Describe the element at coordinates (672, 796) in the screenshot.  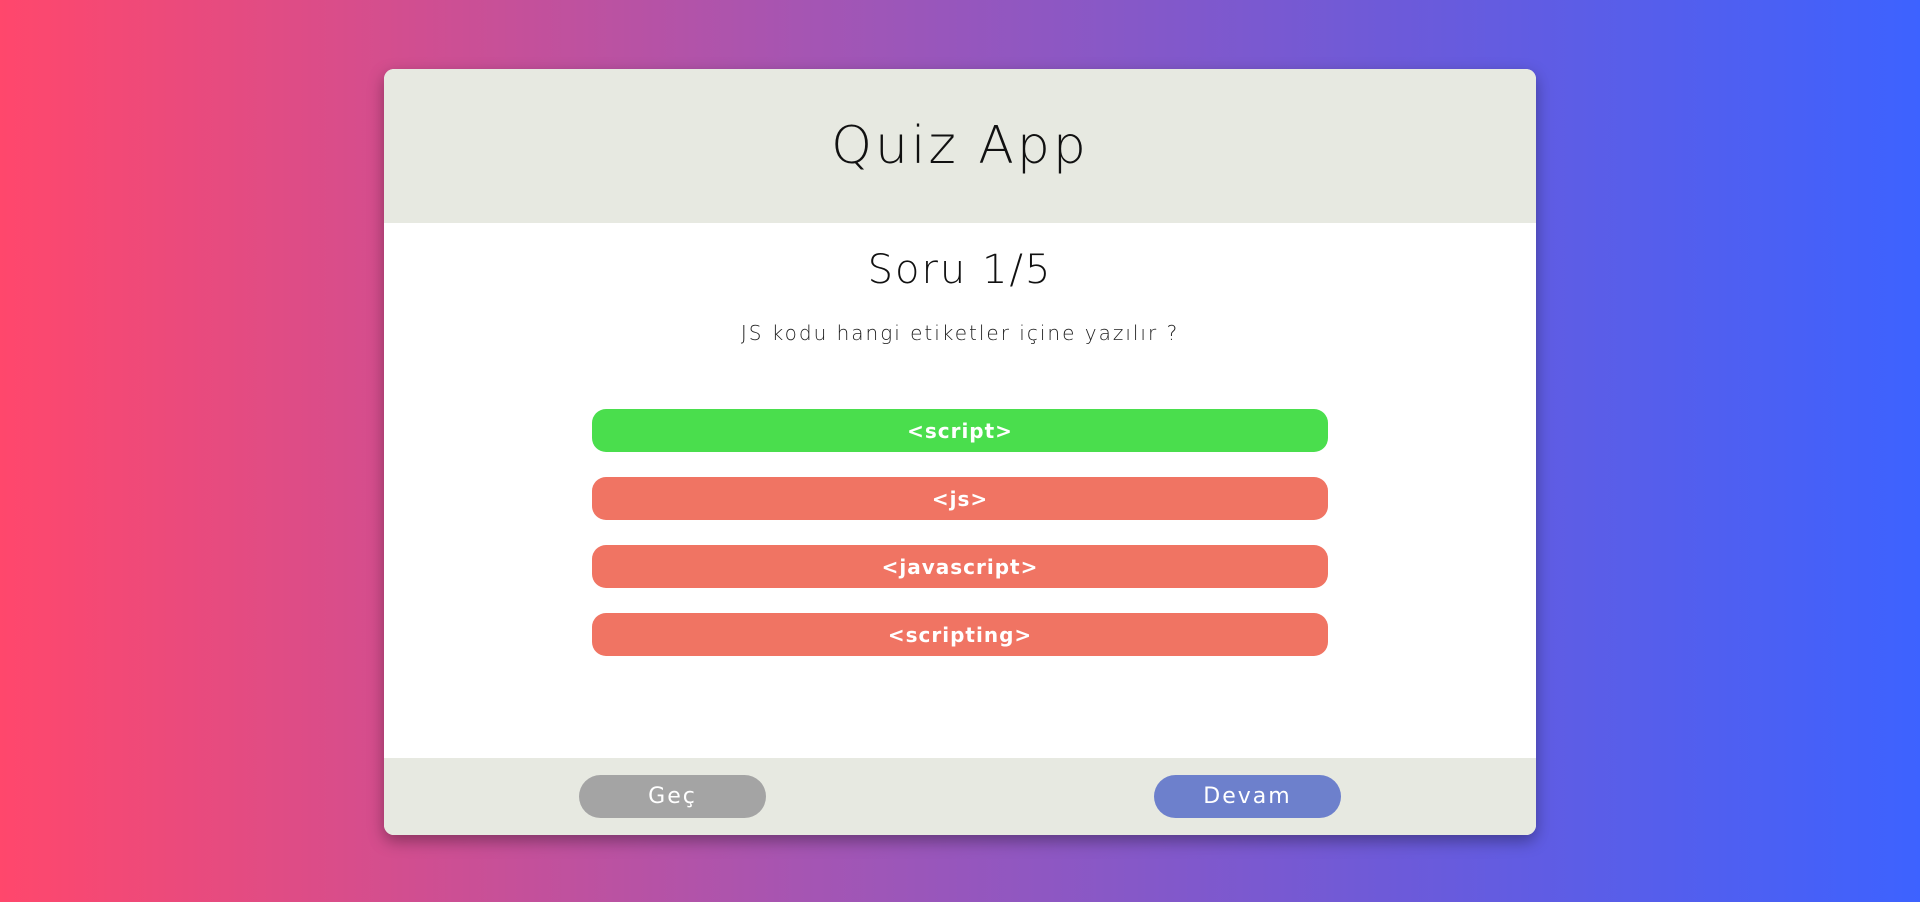
I see `skip-button: Geç` at that location.